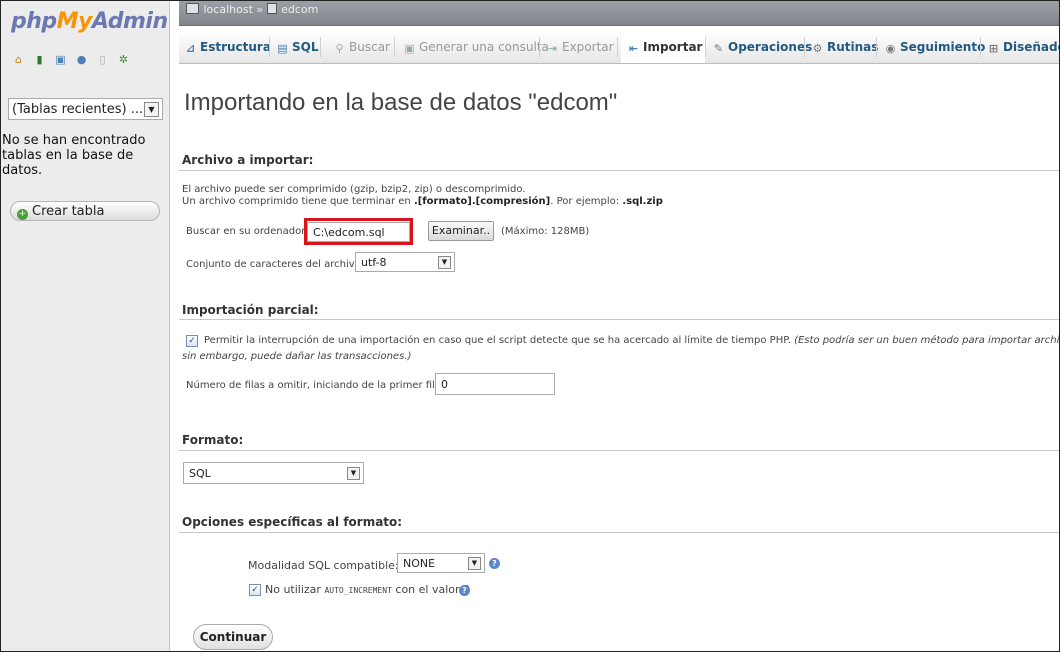 The image size is (1060, 652). I want to click on browse-button: Examinar.., so click(461, 231).